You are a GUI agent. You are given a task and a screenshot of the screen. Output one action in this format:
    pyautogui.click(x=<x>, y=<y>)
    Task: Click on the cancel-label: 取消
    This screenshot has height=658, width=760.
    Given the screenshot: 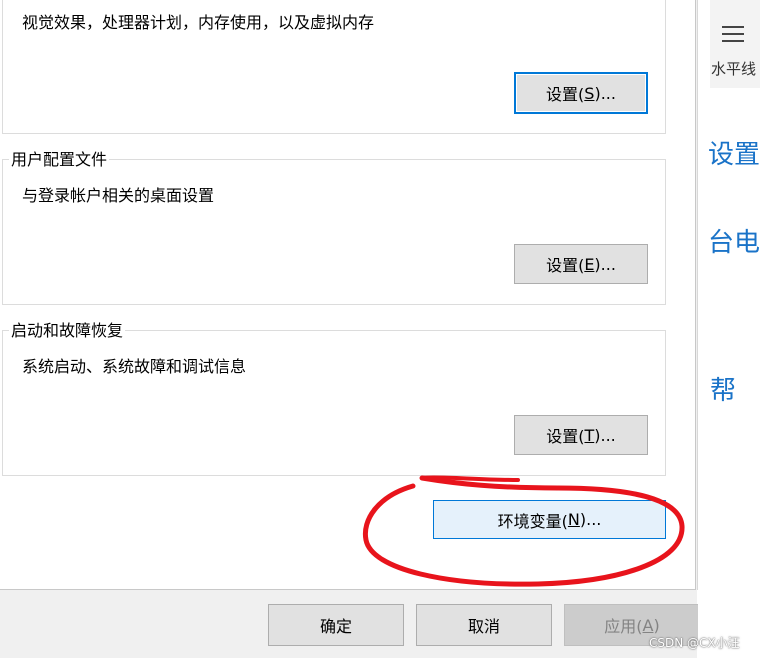 What is the action you would take?
    pyautogui.click(x=483, y=626)
    